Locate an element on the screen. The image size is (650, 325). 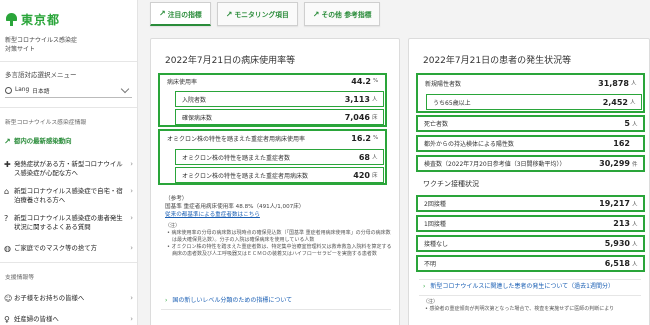
pregnant-icon: ♀ is located at coordinates (7, 319).